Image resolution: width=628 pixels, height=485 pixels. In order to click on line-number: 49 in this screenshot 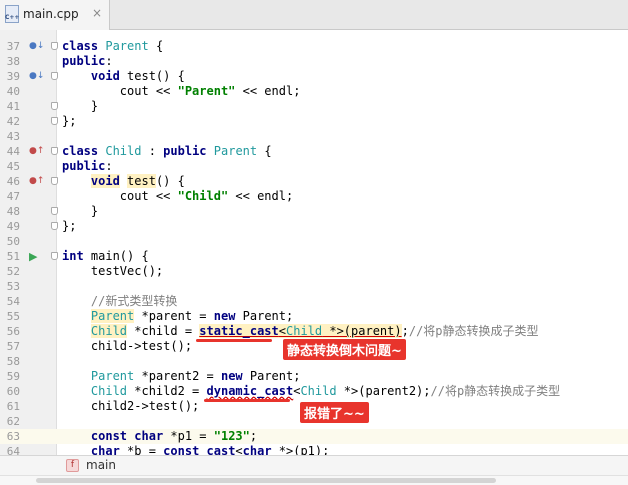, I will do `click(13, 226)`.